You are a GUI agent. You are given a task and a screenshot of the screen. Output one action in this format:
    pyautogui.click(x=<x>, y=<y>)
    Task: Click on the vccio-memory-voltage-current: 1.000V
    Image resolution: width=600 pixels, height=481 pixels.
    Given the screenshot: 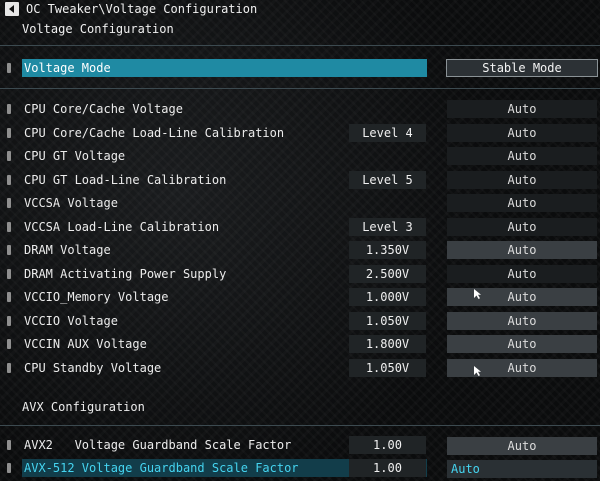 What is the action you would take?
    pyautogui.click(x=387, y=297)
    